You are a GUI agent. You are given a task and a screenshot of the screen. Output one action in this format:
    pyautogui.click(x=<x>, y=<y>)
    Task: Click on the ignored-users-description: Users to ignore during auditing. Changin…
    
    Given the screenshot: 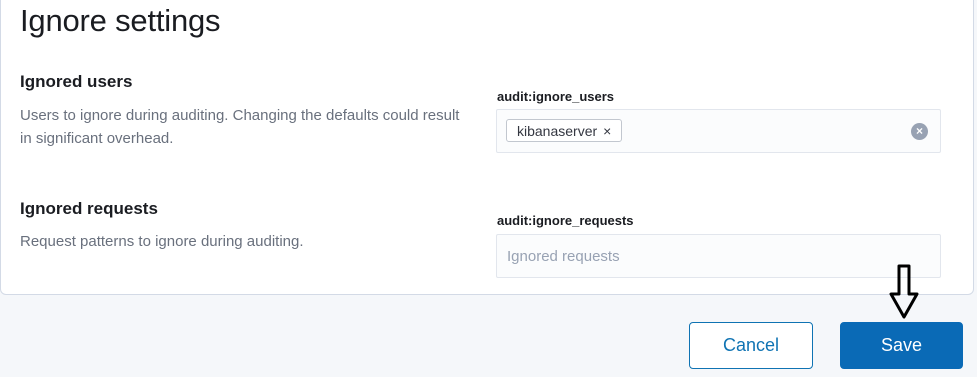 What is the action you would take?
    pyautogui.click(x=240, y=127)
    